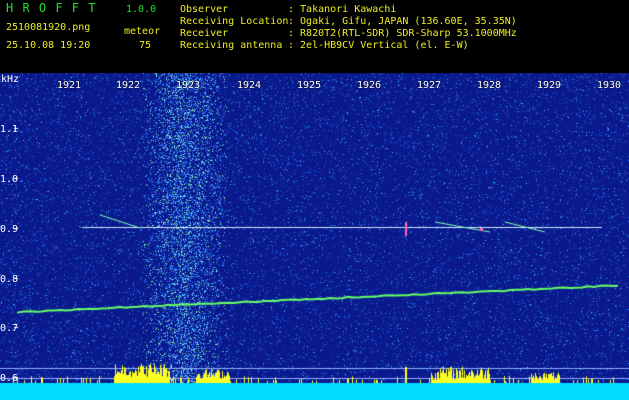  Describe the element at coordinates (429, 85) in the screenshot. I see `time-tick: 1927` at that location.